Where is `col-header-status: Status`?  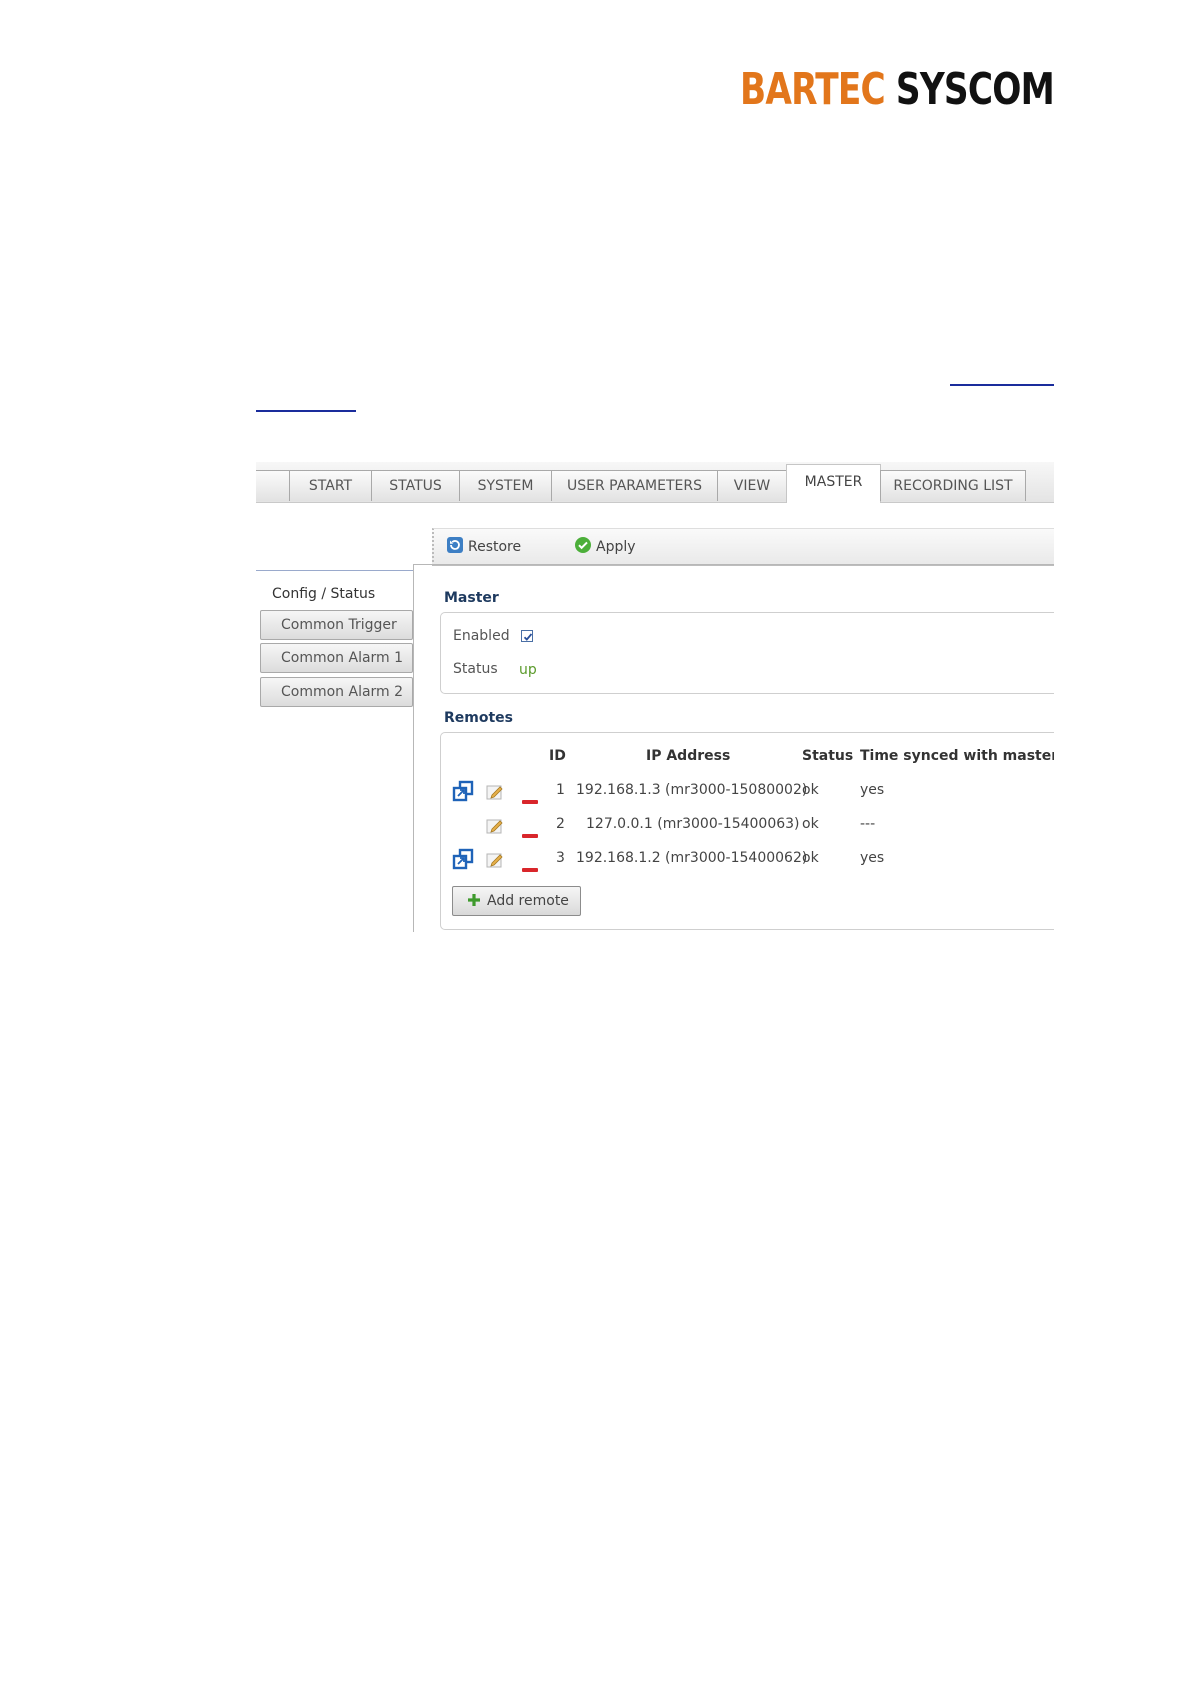
col-header-status: Status is located at coordinates (828, 756).